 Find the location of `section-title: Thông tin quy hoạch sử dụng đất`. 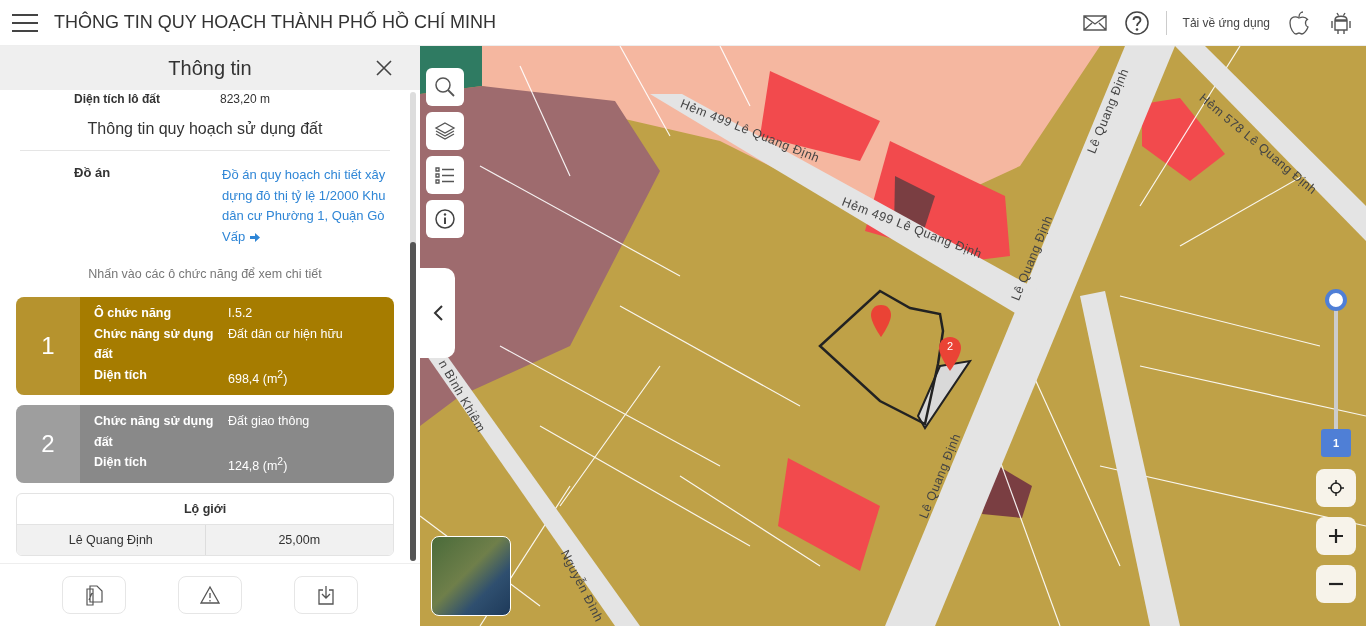

section-title: Thông tin quy hoạch sử dụng đất is located at coordinates (205, 128).